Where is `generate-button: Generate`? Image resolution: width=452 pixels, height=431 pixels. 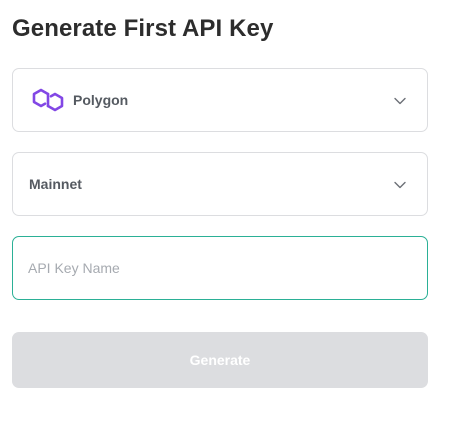
generate-button: Generate is located at coordinates (220, 360).